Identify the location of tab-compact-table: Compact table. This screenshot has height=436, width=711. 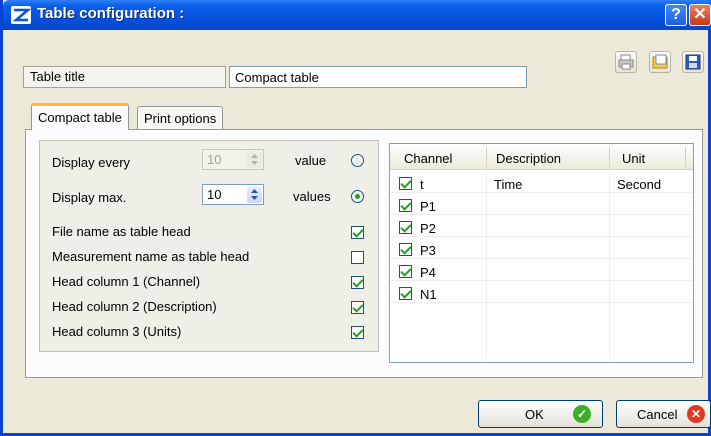
(80, 116).